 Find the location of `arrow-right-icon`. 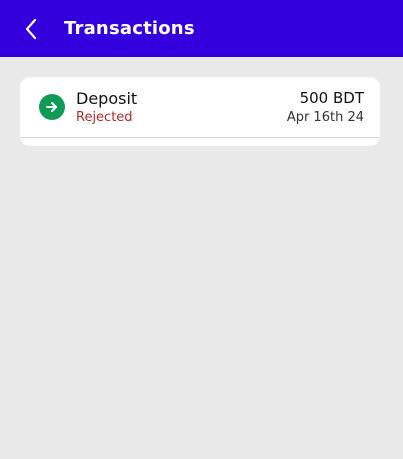

arrow-right-icon is located at coordinates (51, 107).